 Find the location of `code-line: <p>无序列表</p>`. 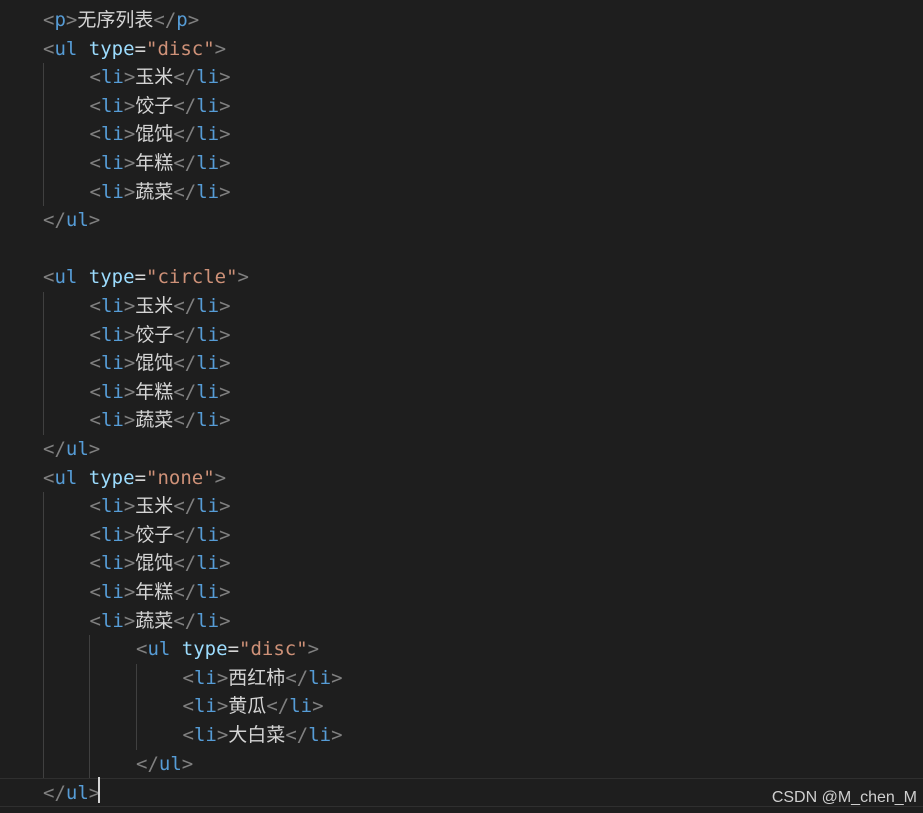

code-line: <p>无序列表</p> is located at coordinates (461, 20).